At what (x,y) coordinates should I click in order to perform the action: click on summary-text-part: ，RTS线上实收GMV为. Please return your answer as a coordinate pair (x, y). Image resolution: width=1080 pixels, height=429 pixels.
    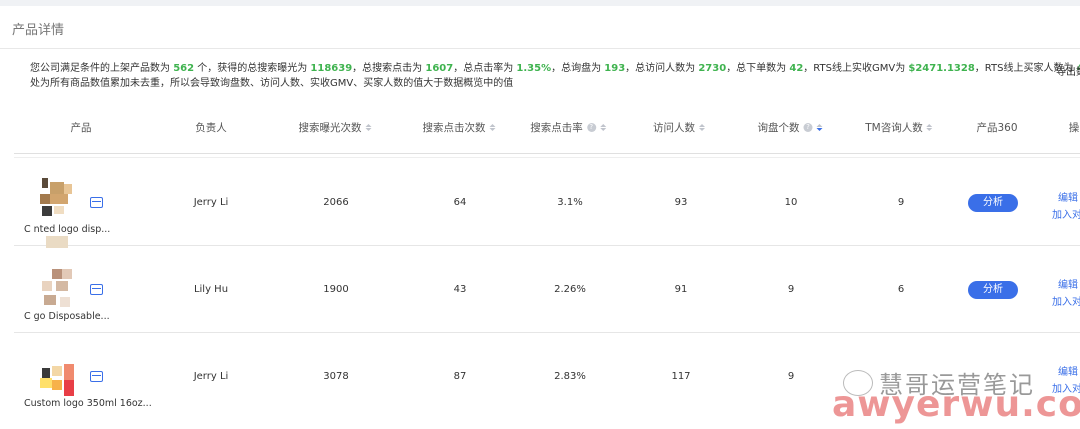
    Looking at the image, I should click on (856, 68).